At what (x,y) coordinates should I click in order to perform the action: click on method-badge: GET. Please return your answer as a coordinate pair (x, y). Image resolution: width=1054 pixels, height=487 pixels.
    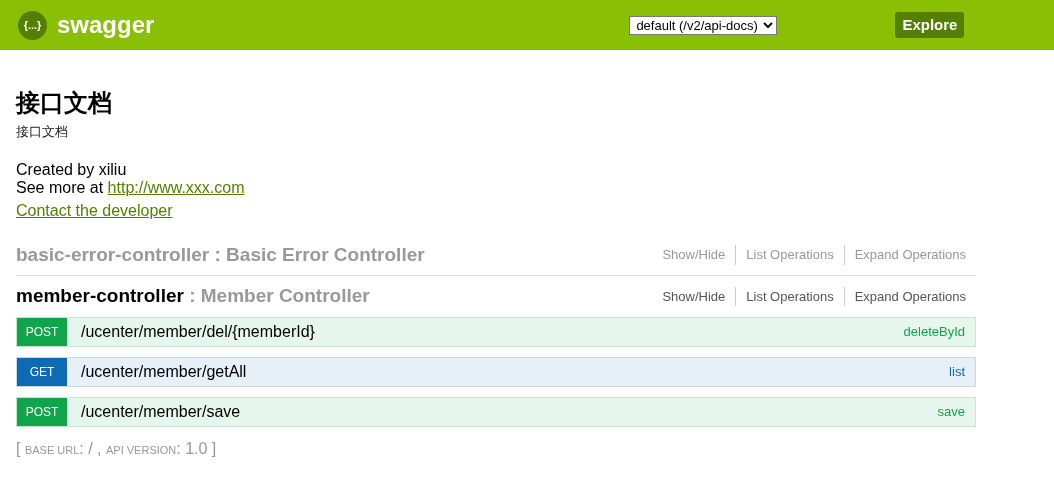
    Looking at the image, I should click on (42, 371).